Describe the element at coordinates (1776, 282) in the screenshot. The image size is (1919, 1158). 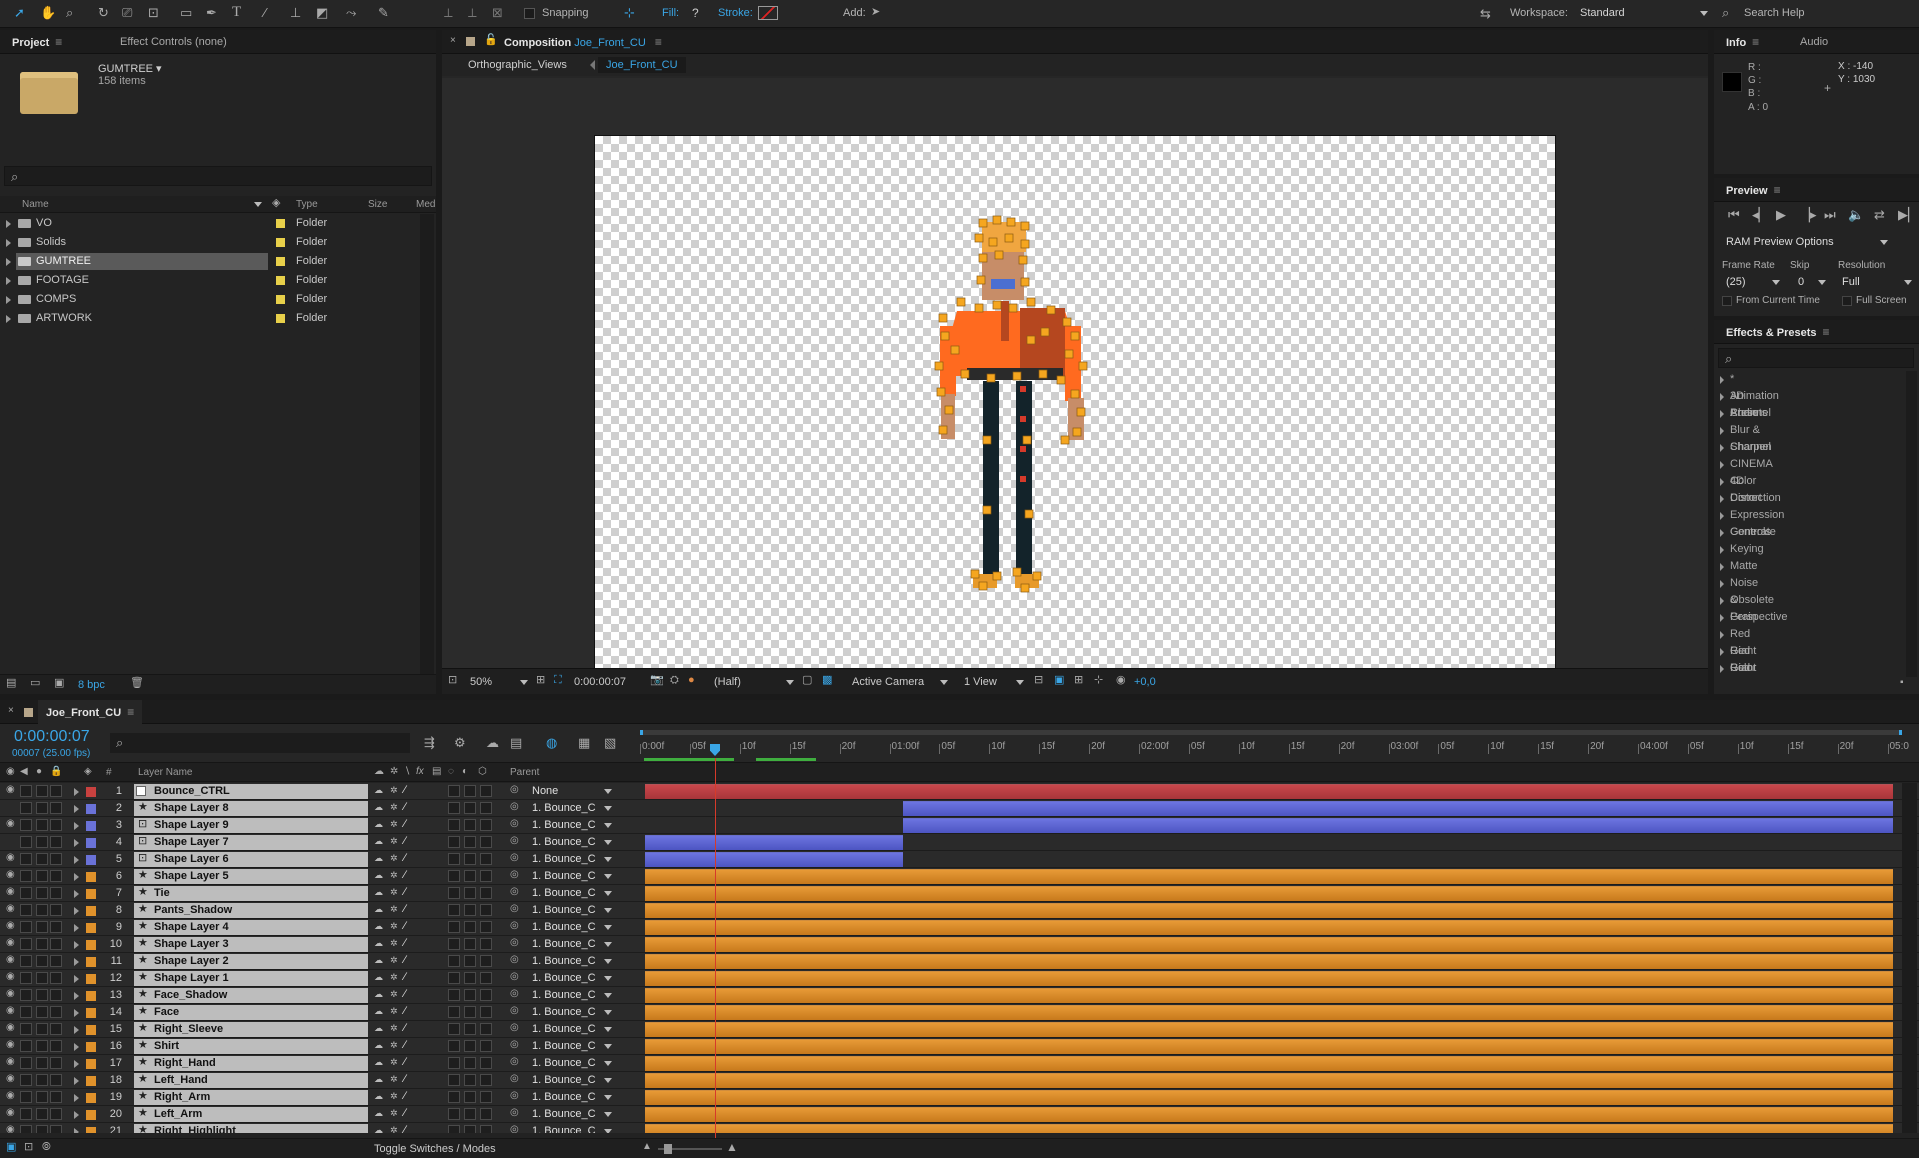
I see `frame-rate-dropdown-icon` at that location.